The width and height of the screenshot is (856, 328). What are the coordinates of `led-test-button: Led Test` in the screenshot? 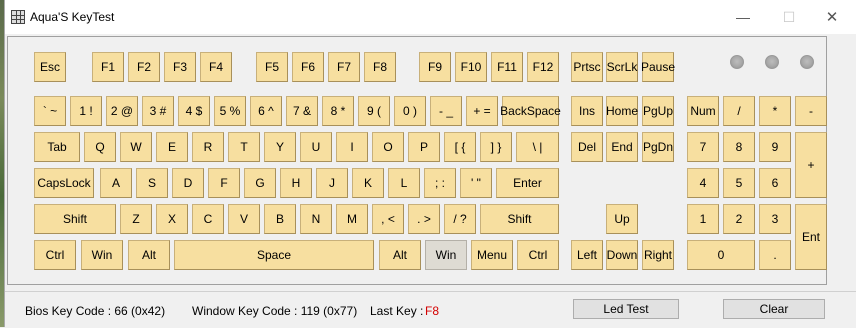 It's located at (626, 309).